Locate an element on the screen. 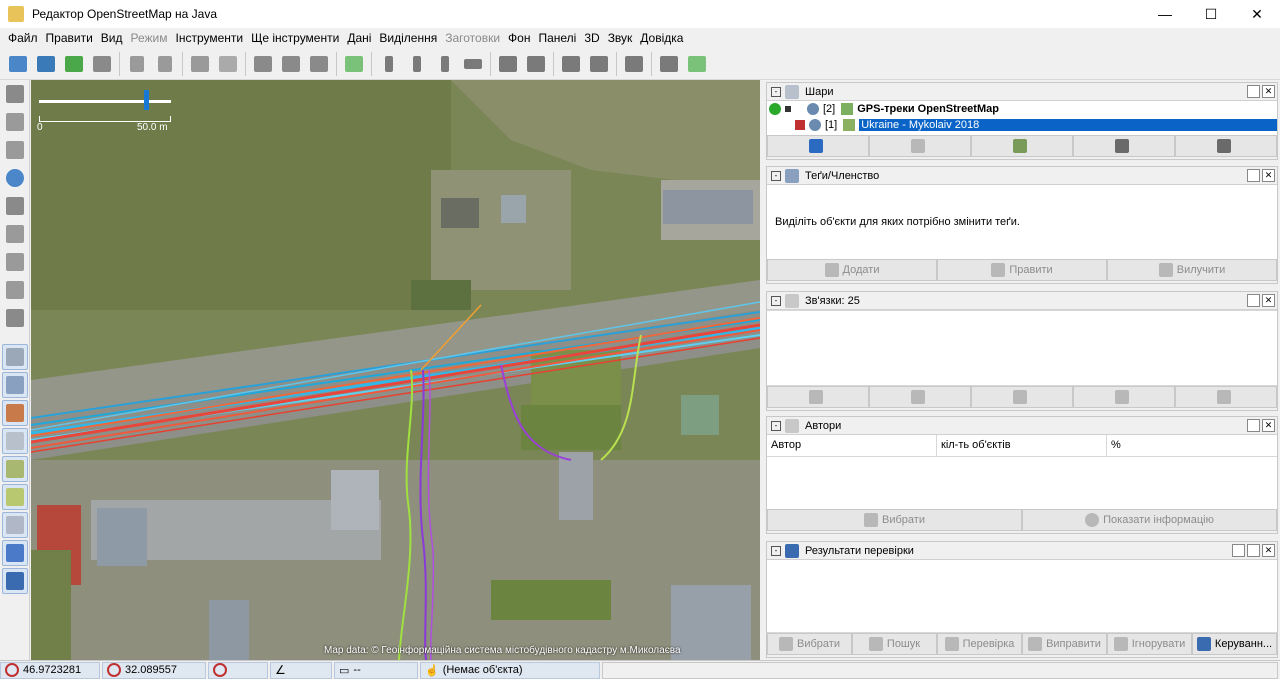 This screenshot has width=1280, height=679. menu-selection: Виділення is located at coordinates (408, 38).